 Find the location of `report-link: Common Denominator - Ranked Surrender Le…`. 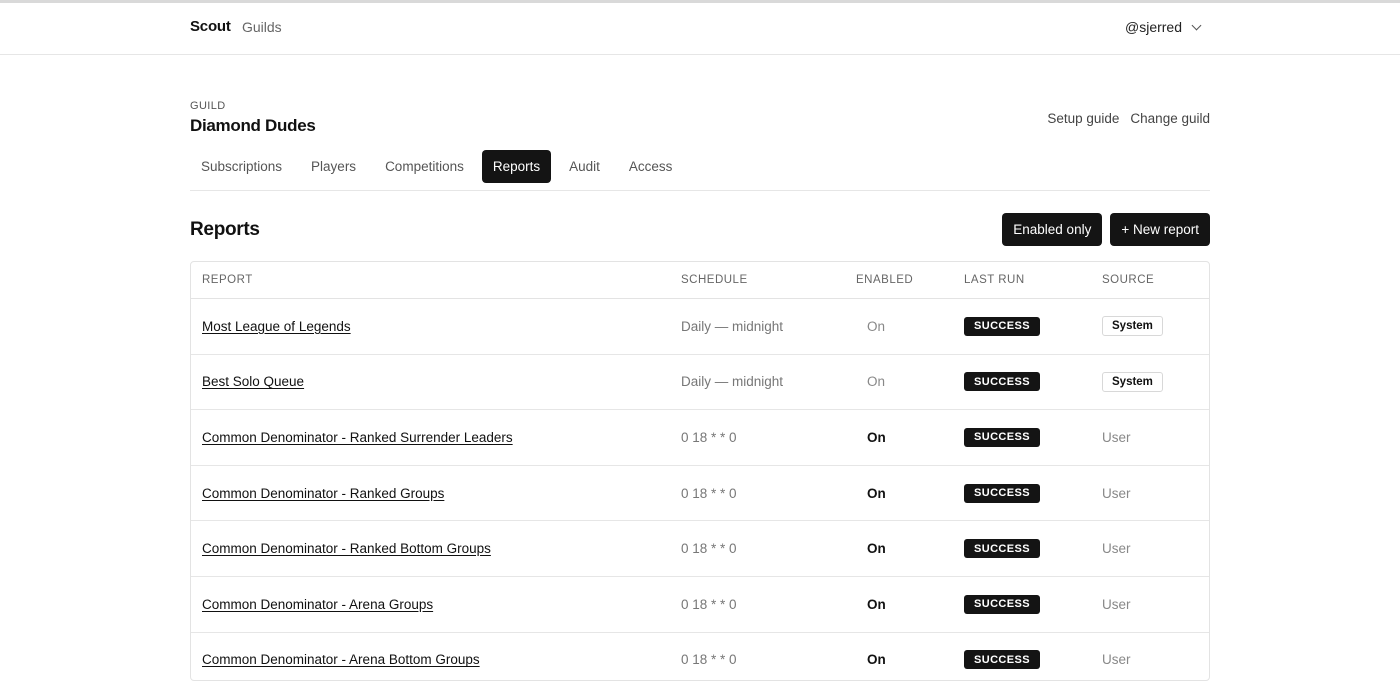

report-link: Common Denominator - Ranked Surrender Le… is located at coordinates (357, 437).